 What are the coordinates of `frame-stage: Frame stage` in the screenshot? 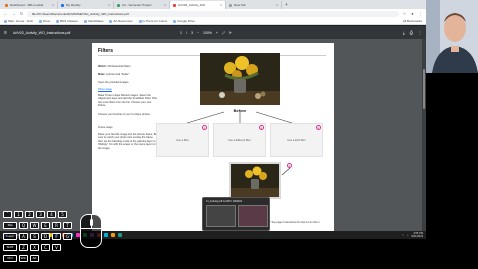 It's located at (105, 127).